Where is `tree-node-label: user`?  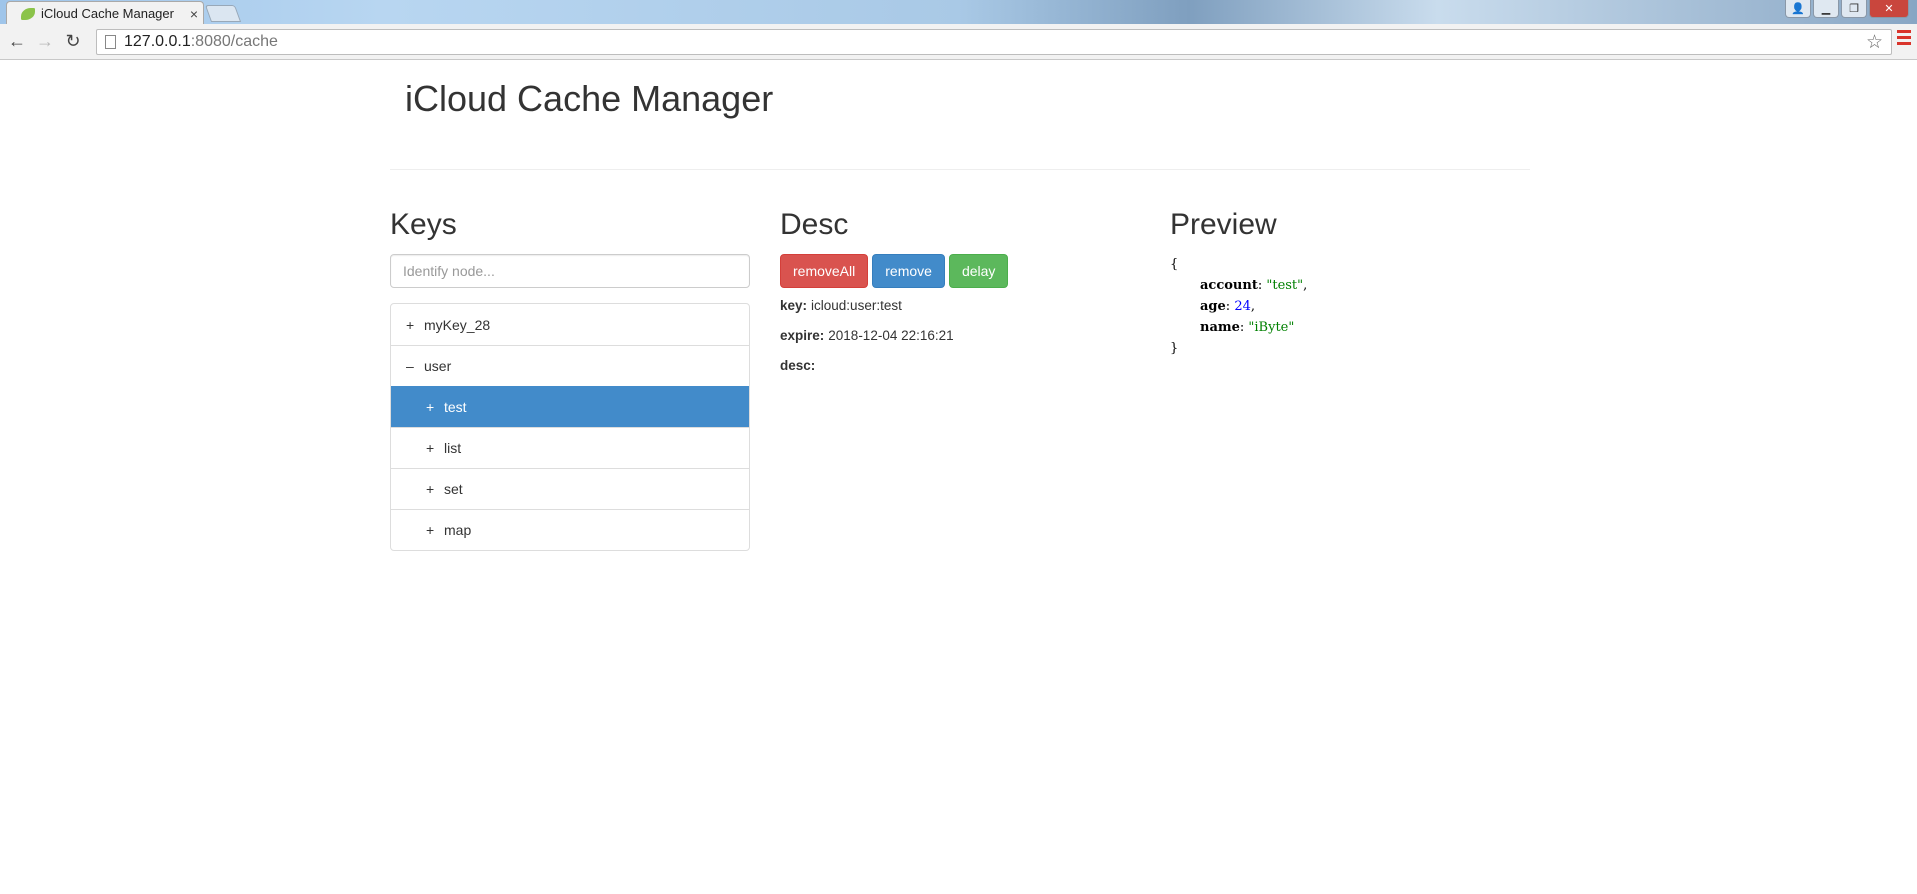 tree-node-label: user is located at coordinates (438, 366).